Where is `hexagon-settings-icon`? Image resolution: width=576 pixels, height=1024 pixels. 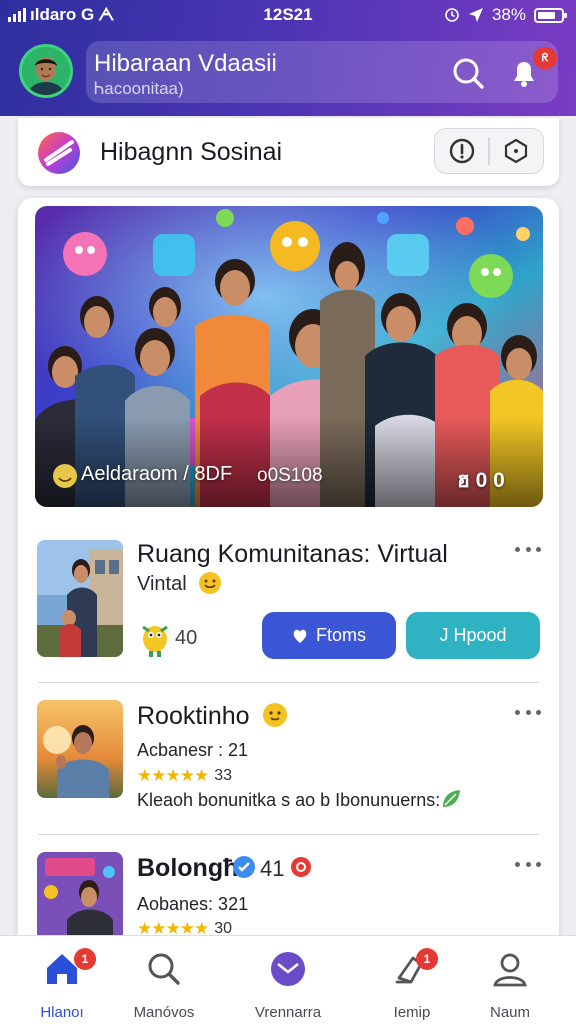
hexagon-settings-icon is located at coordinates (516, 151).